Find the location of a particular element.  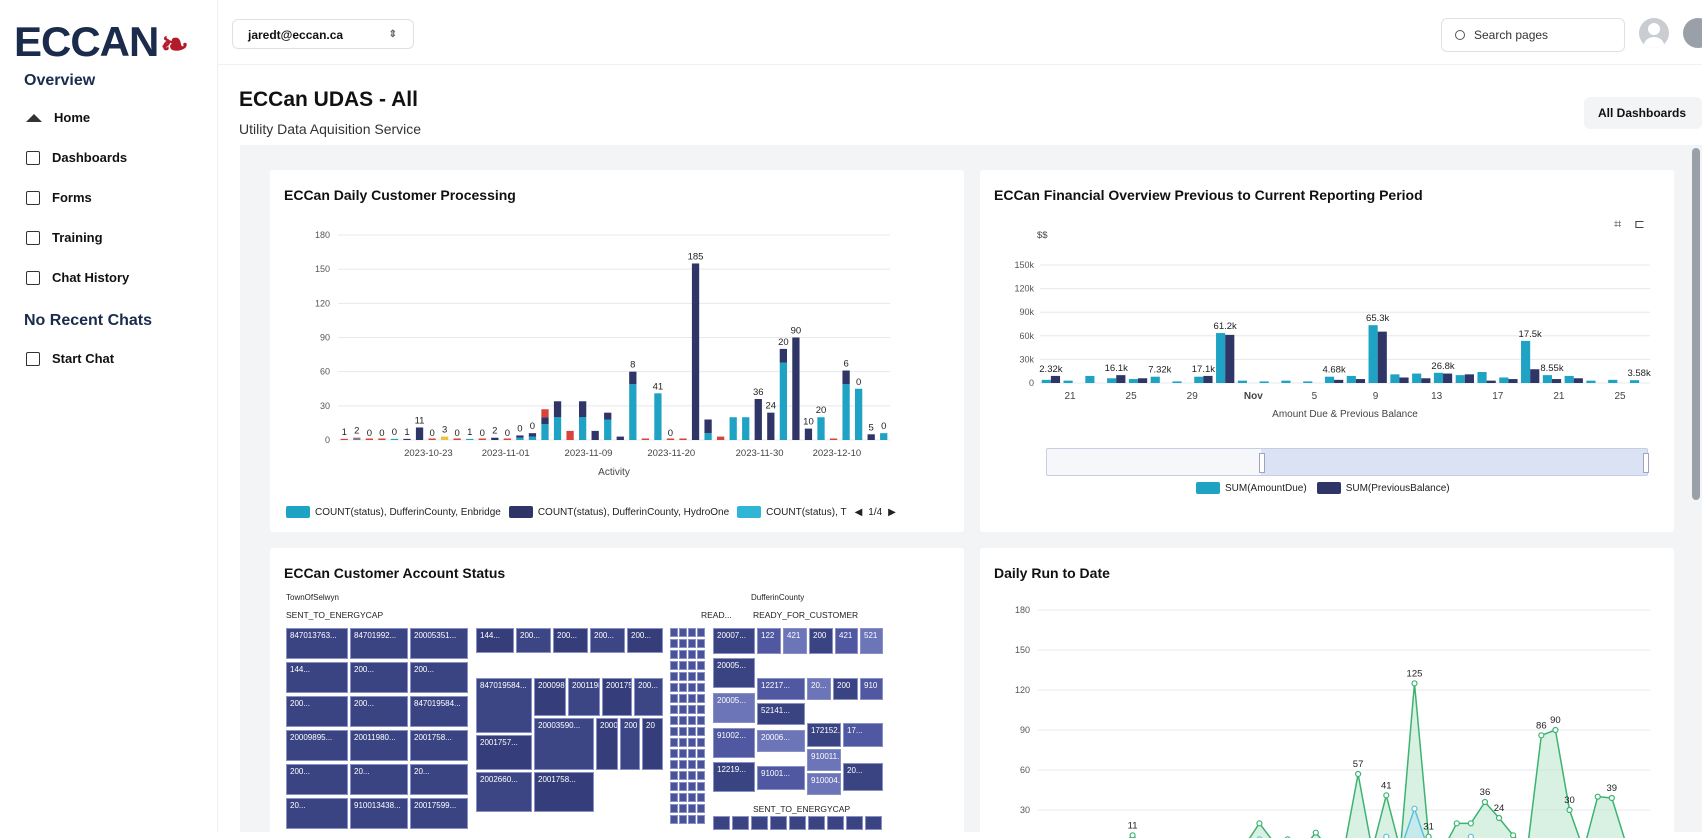

treemap-cell: 122 is located at coordinates (769, 641).